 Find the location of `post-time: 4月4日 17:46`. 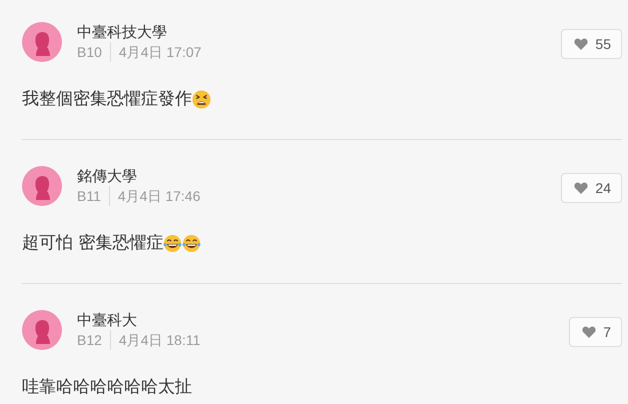

post-time: 4月4日 17:46 is located at coordinates (158, 196).